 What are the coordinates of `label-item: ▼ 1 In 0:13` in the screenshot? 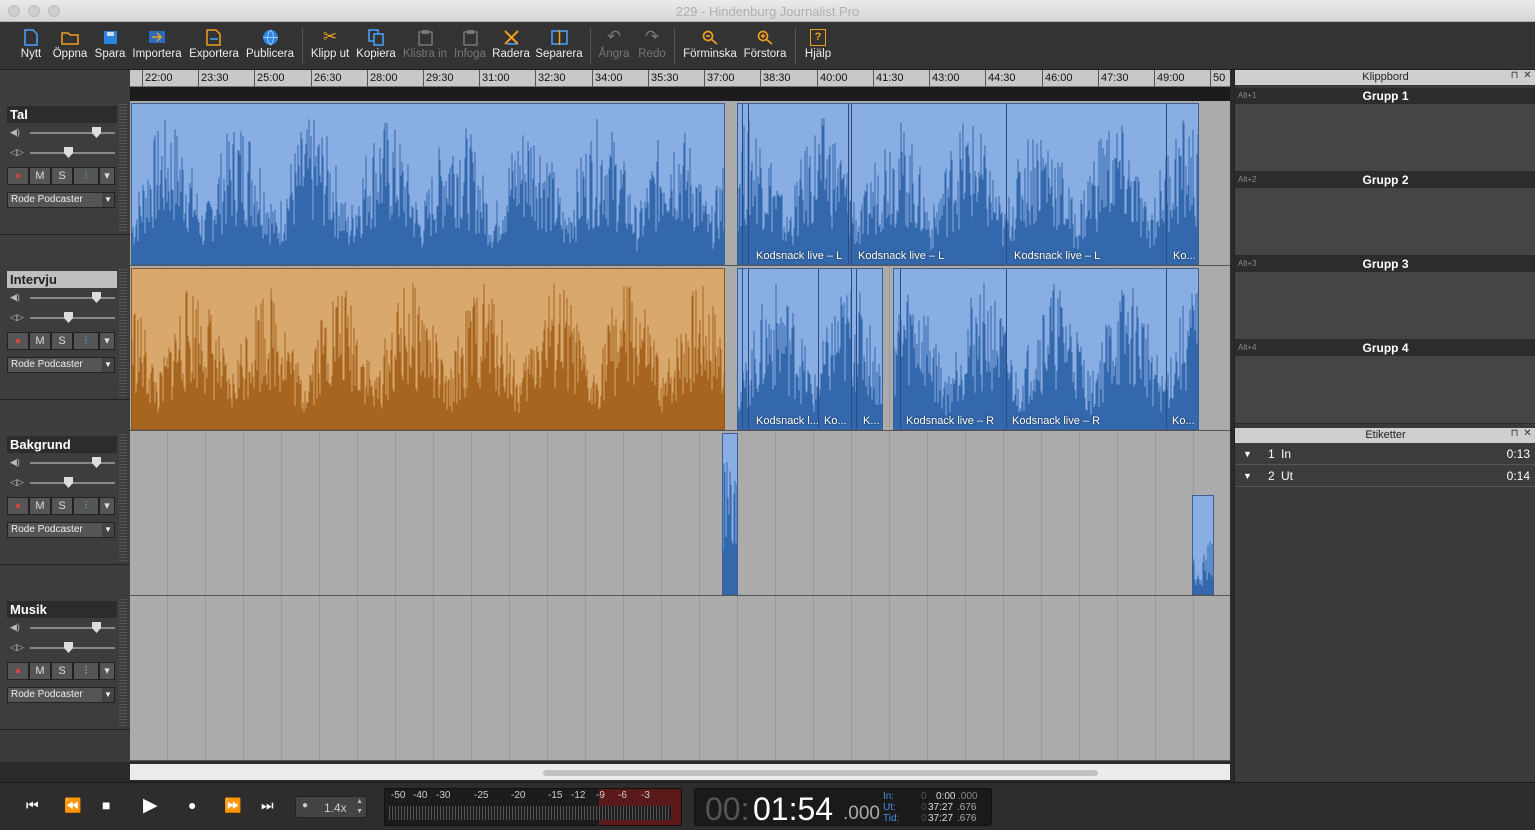 It's located at (1385, 454).